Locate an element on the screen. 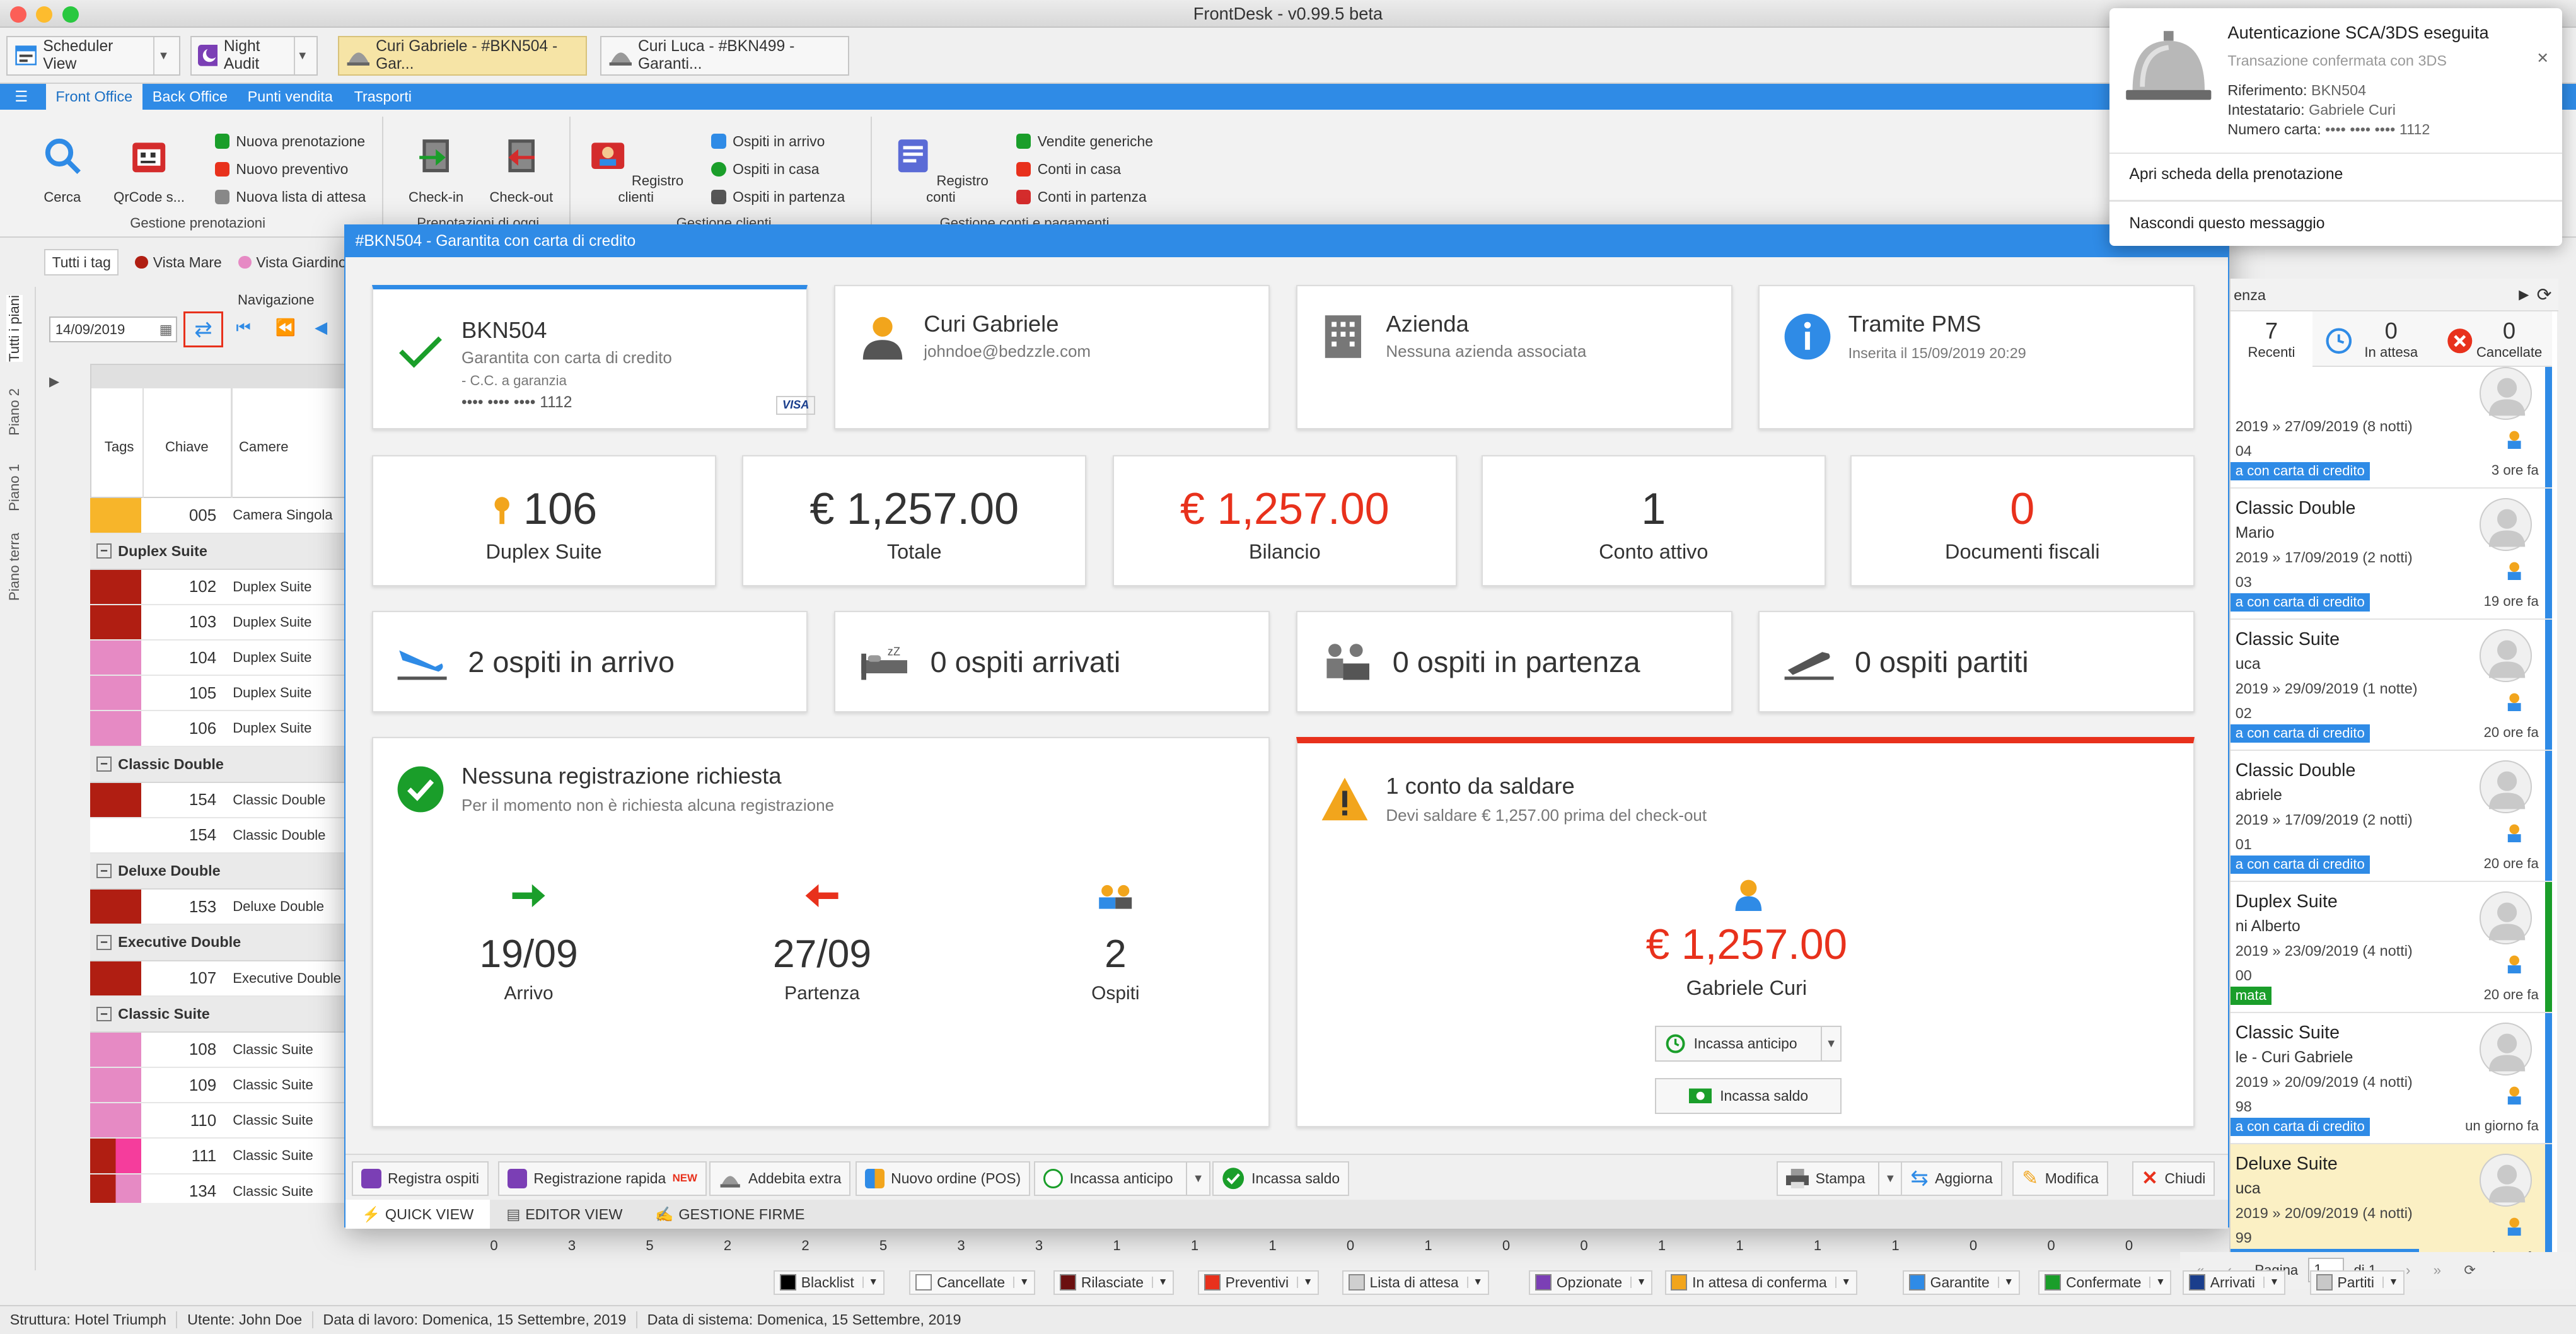 This screenshot has width=2576, height=1334. incassa-anticipo-bar-button: Incassa anticipo ▼ is located at coordinates (1122, 1178).